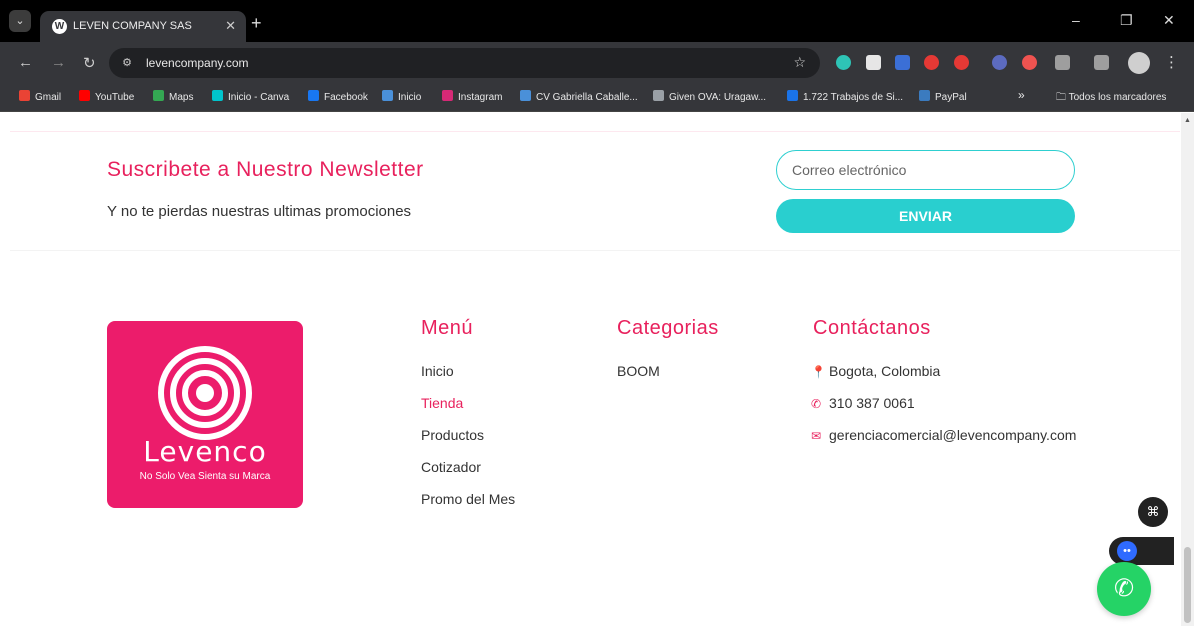  Describe the element at coordinates (59, 26) in the screenshot. I see `wordpress-icon: W` at that location.